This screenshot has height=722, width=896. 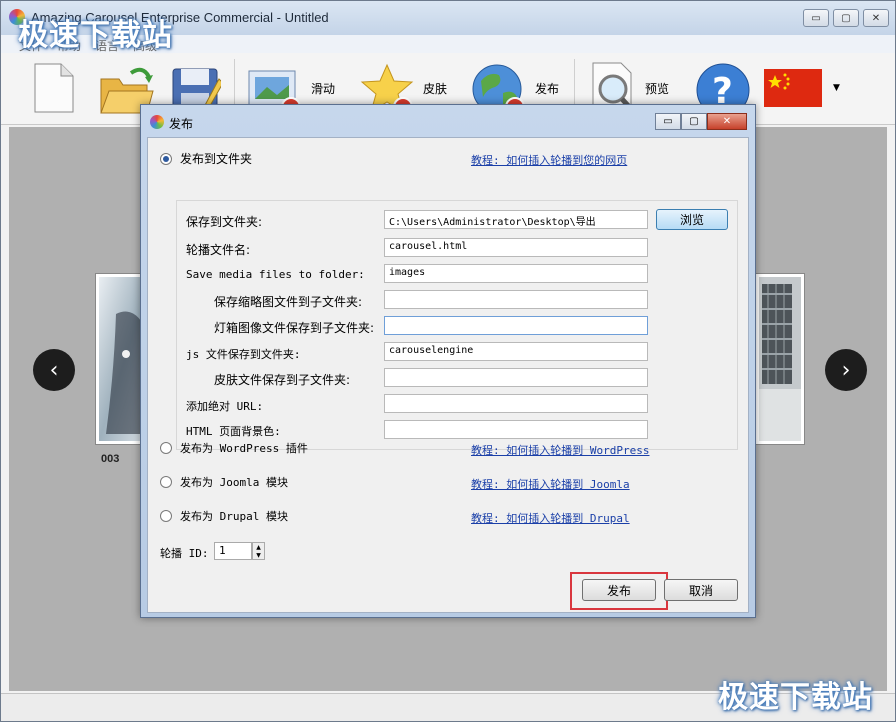 I want to click on app-logo-icon, so click(x=157, y=122).